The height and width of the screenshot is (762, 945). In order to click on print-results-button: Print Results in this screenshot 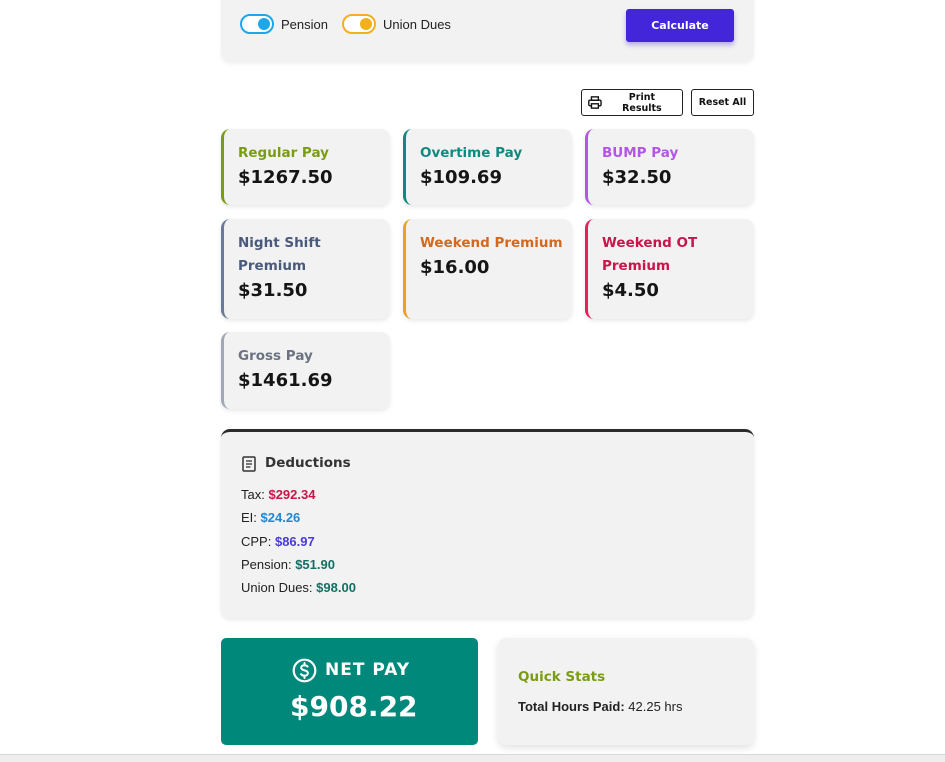, I will do `click(632, 102)`.